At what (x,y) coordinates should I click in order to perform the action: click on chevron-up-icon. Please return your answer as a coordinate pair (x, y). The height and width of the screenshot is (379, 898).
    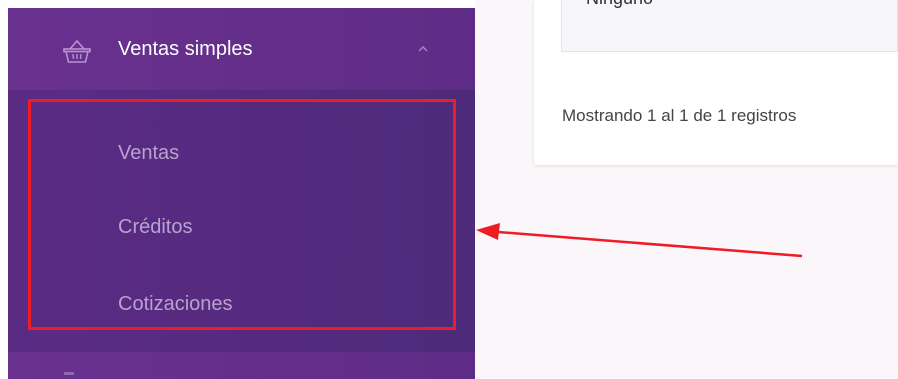
    Looking at the image, I should click on (423, 49).